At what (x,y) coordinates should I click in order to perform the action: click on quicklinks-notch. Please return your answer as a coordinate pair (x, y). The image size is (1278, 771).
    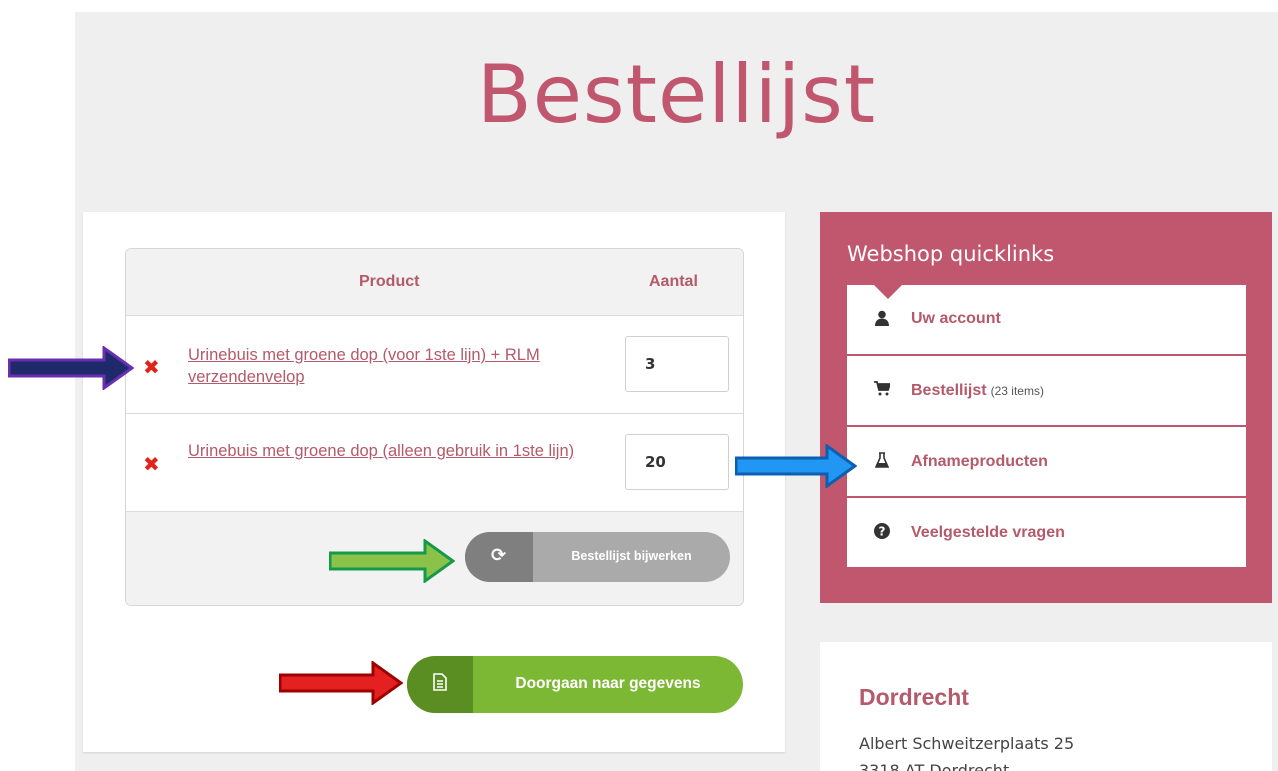
    Looking at the image, I should click on (888, 292).